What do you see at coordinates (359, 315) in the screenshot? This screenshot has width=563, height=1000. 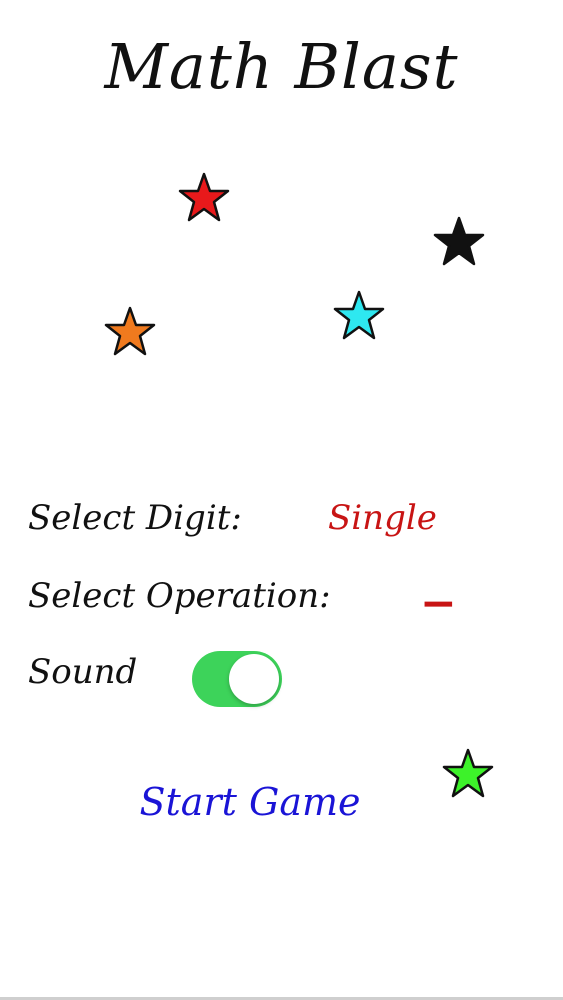 I see `cyan-star-icon` at bounding box center [359, 315].